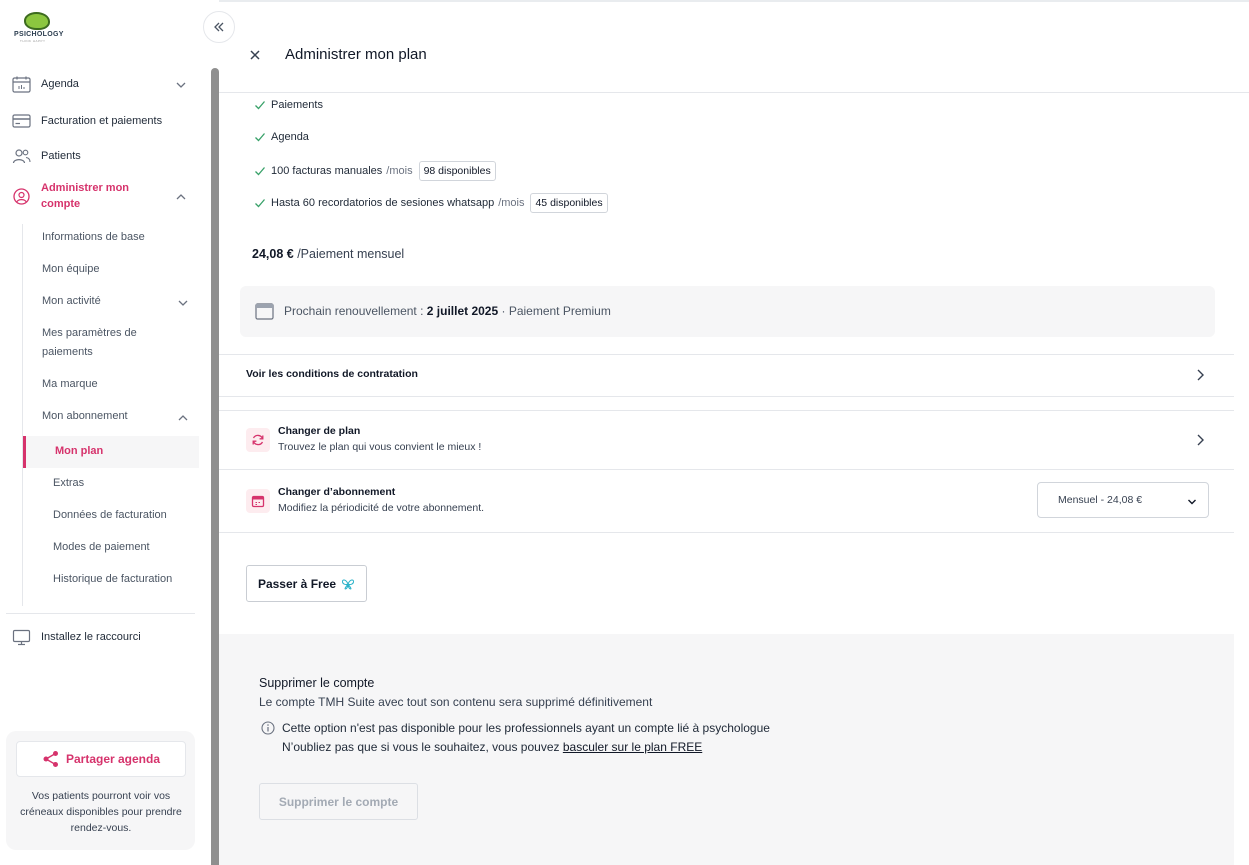 The height and width of the screenshot is (865, 1249). I want to click on top-border, so click(734, 1).